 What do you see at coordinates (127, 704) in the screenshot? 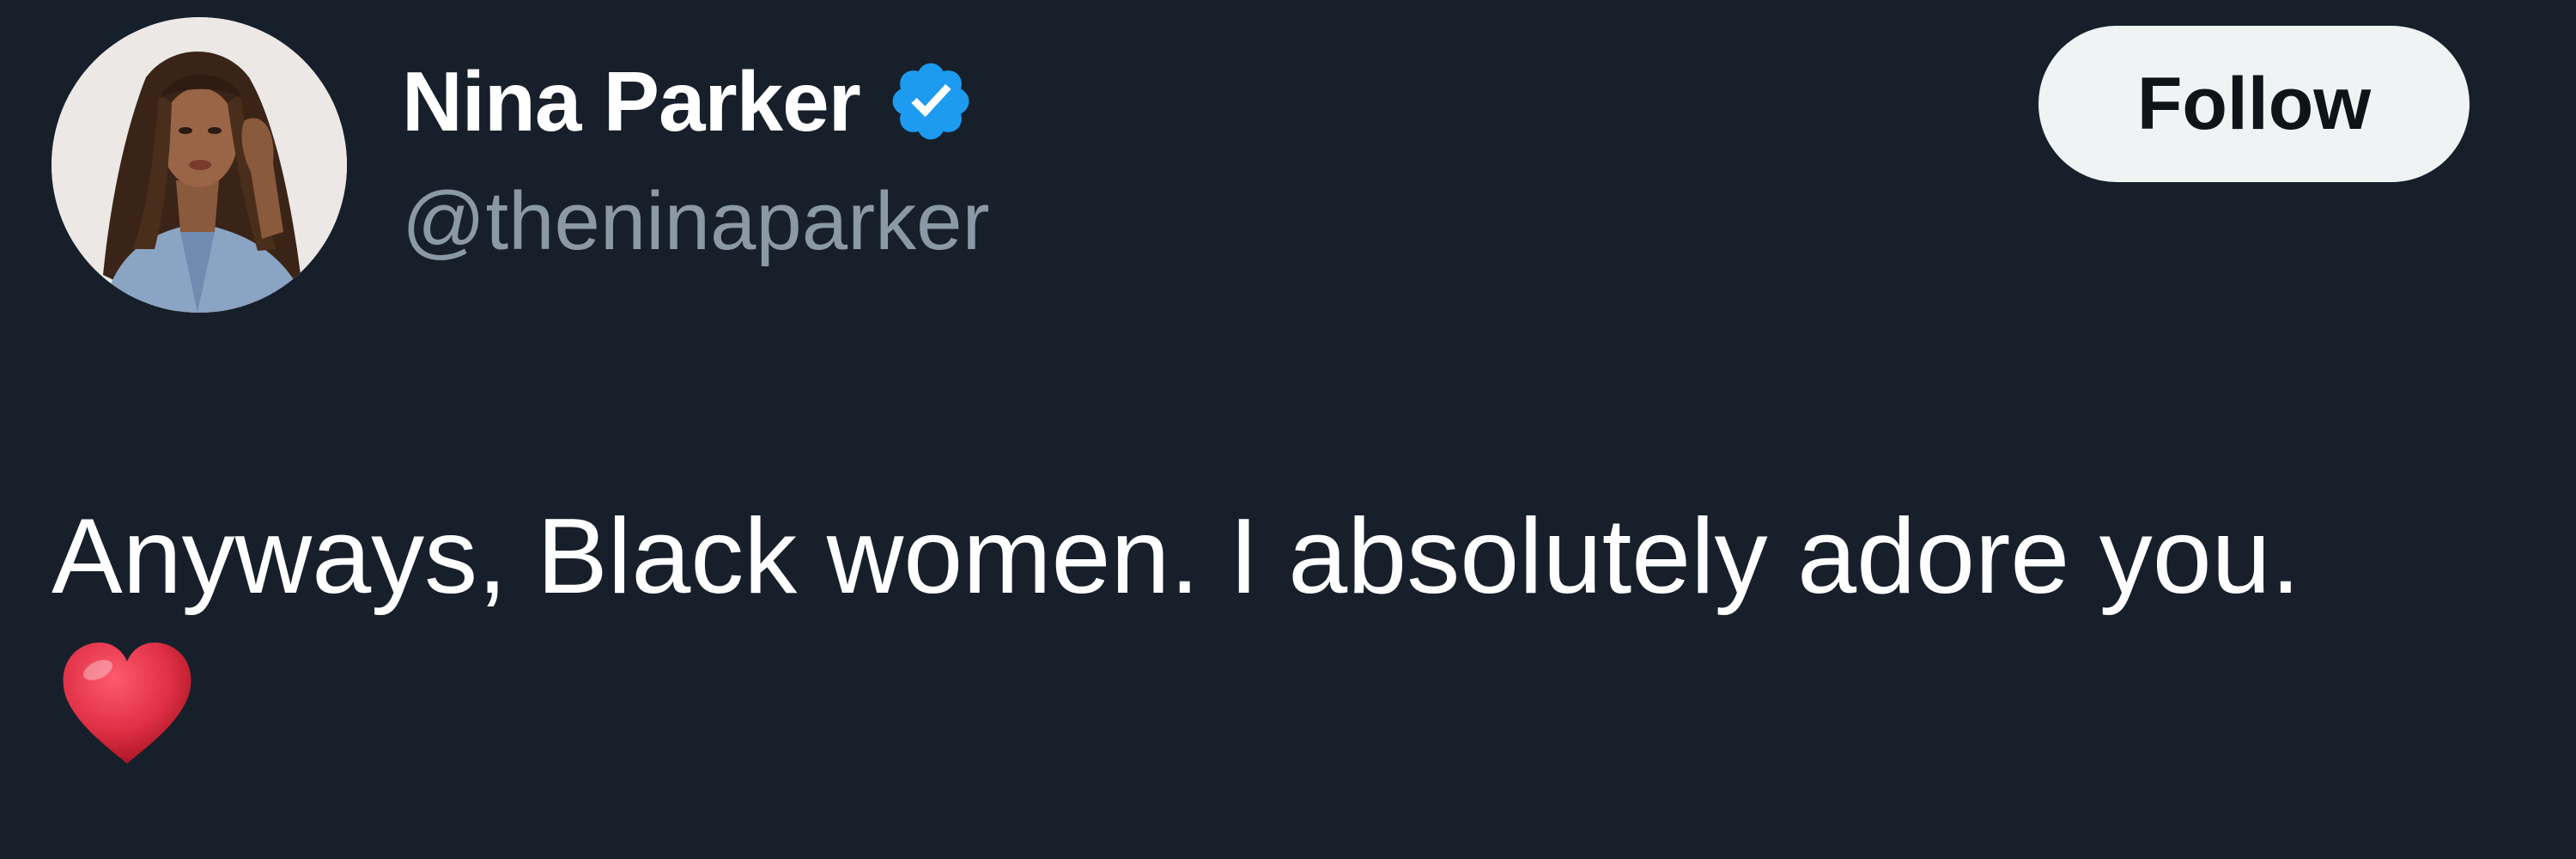
I see `heart-icon` at bounding box center [127, 704].